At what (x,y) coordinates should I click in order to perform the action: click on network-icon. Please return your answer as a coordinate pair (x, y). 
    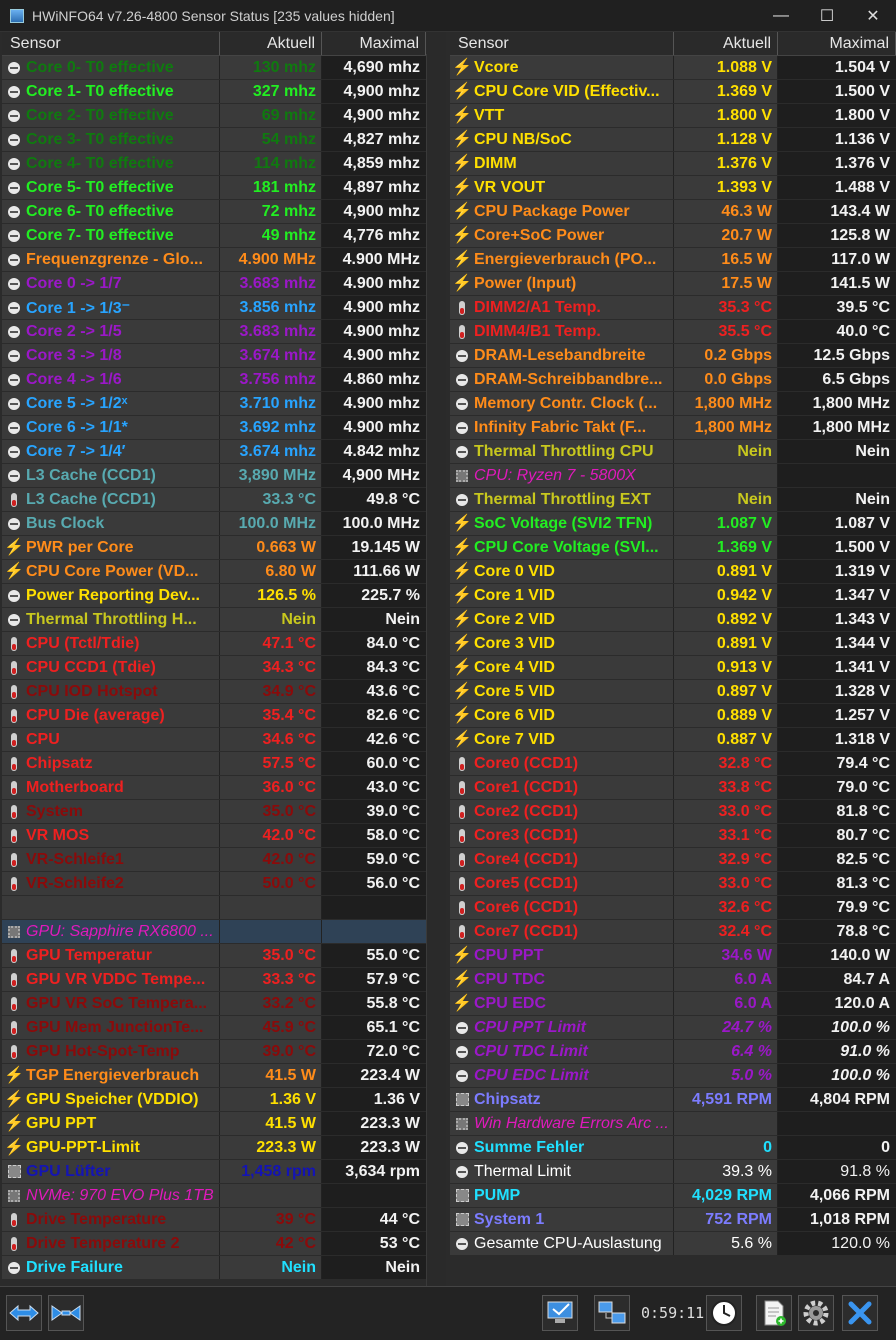
    Looking at the image, I should click on (612, 1313).